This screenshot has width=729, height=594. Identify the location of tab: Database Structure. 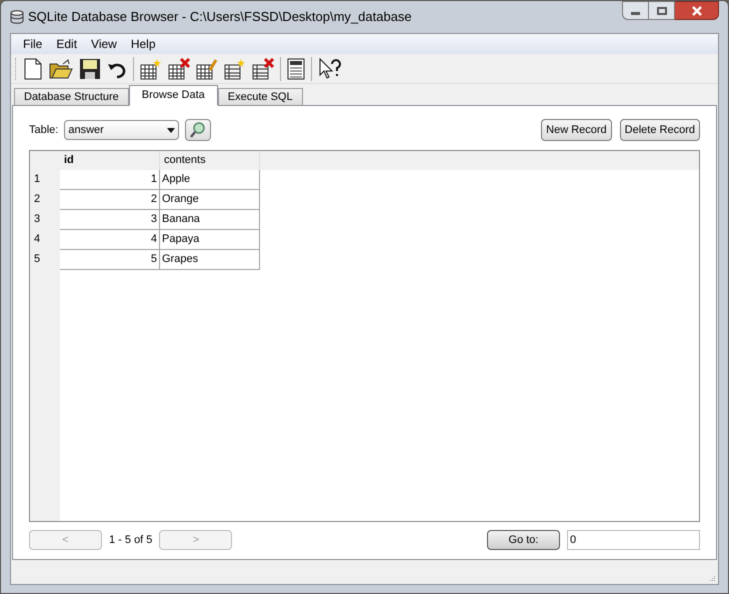
(71, 97).